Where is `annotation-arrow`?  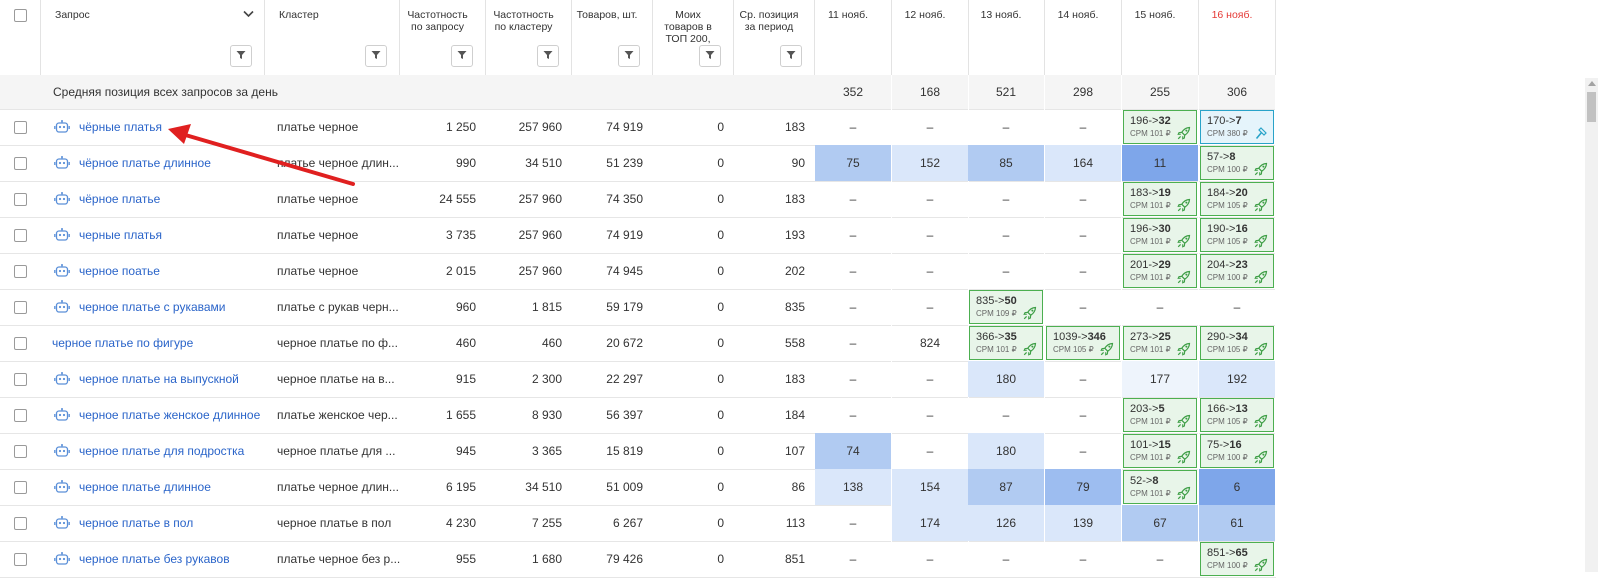 annotation-arrow is located at coordinates (261, 155).